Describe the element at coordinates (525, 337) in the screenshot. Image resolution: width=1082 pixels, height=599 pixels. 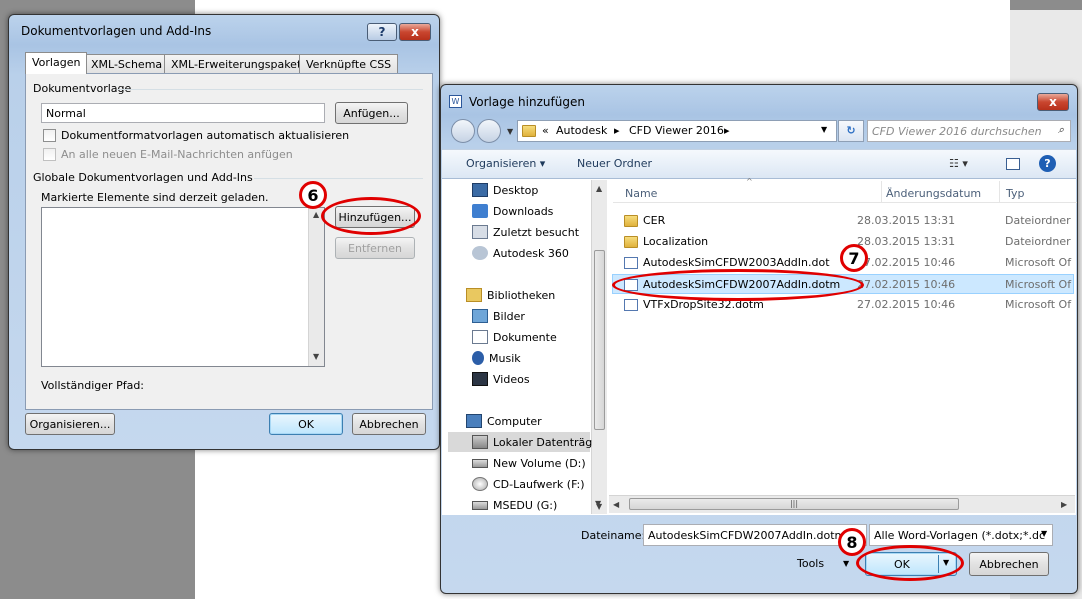
I see `tree-label: Dokumente` at that location.